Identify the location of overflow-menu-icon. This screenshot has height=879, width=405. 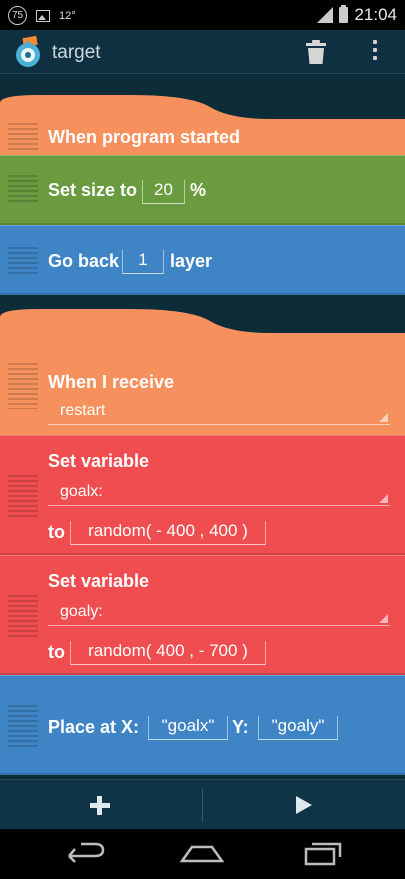
(375, 52).